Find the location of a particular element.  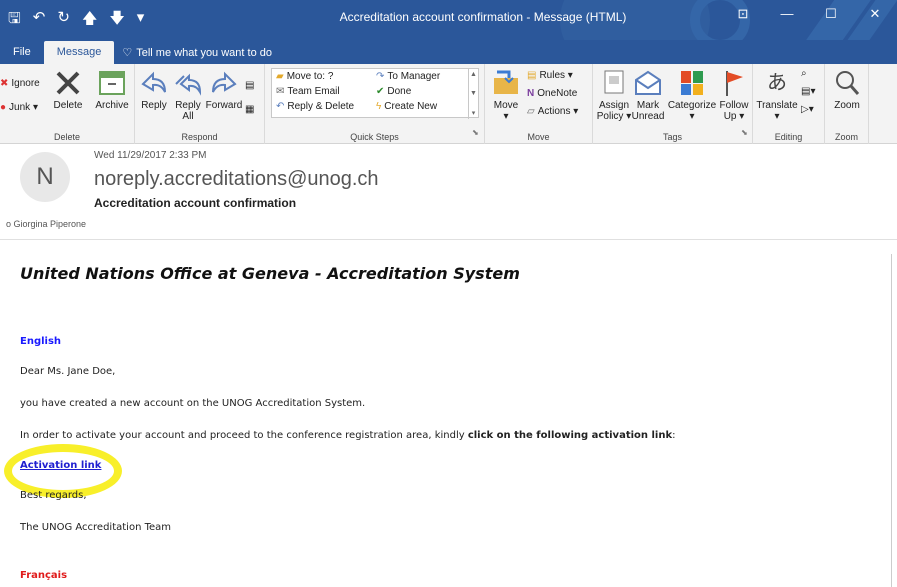

tab-file: File is located at coordinates (22, 52).